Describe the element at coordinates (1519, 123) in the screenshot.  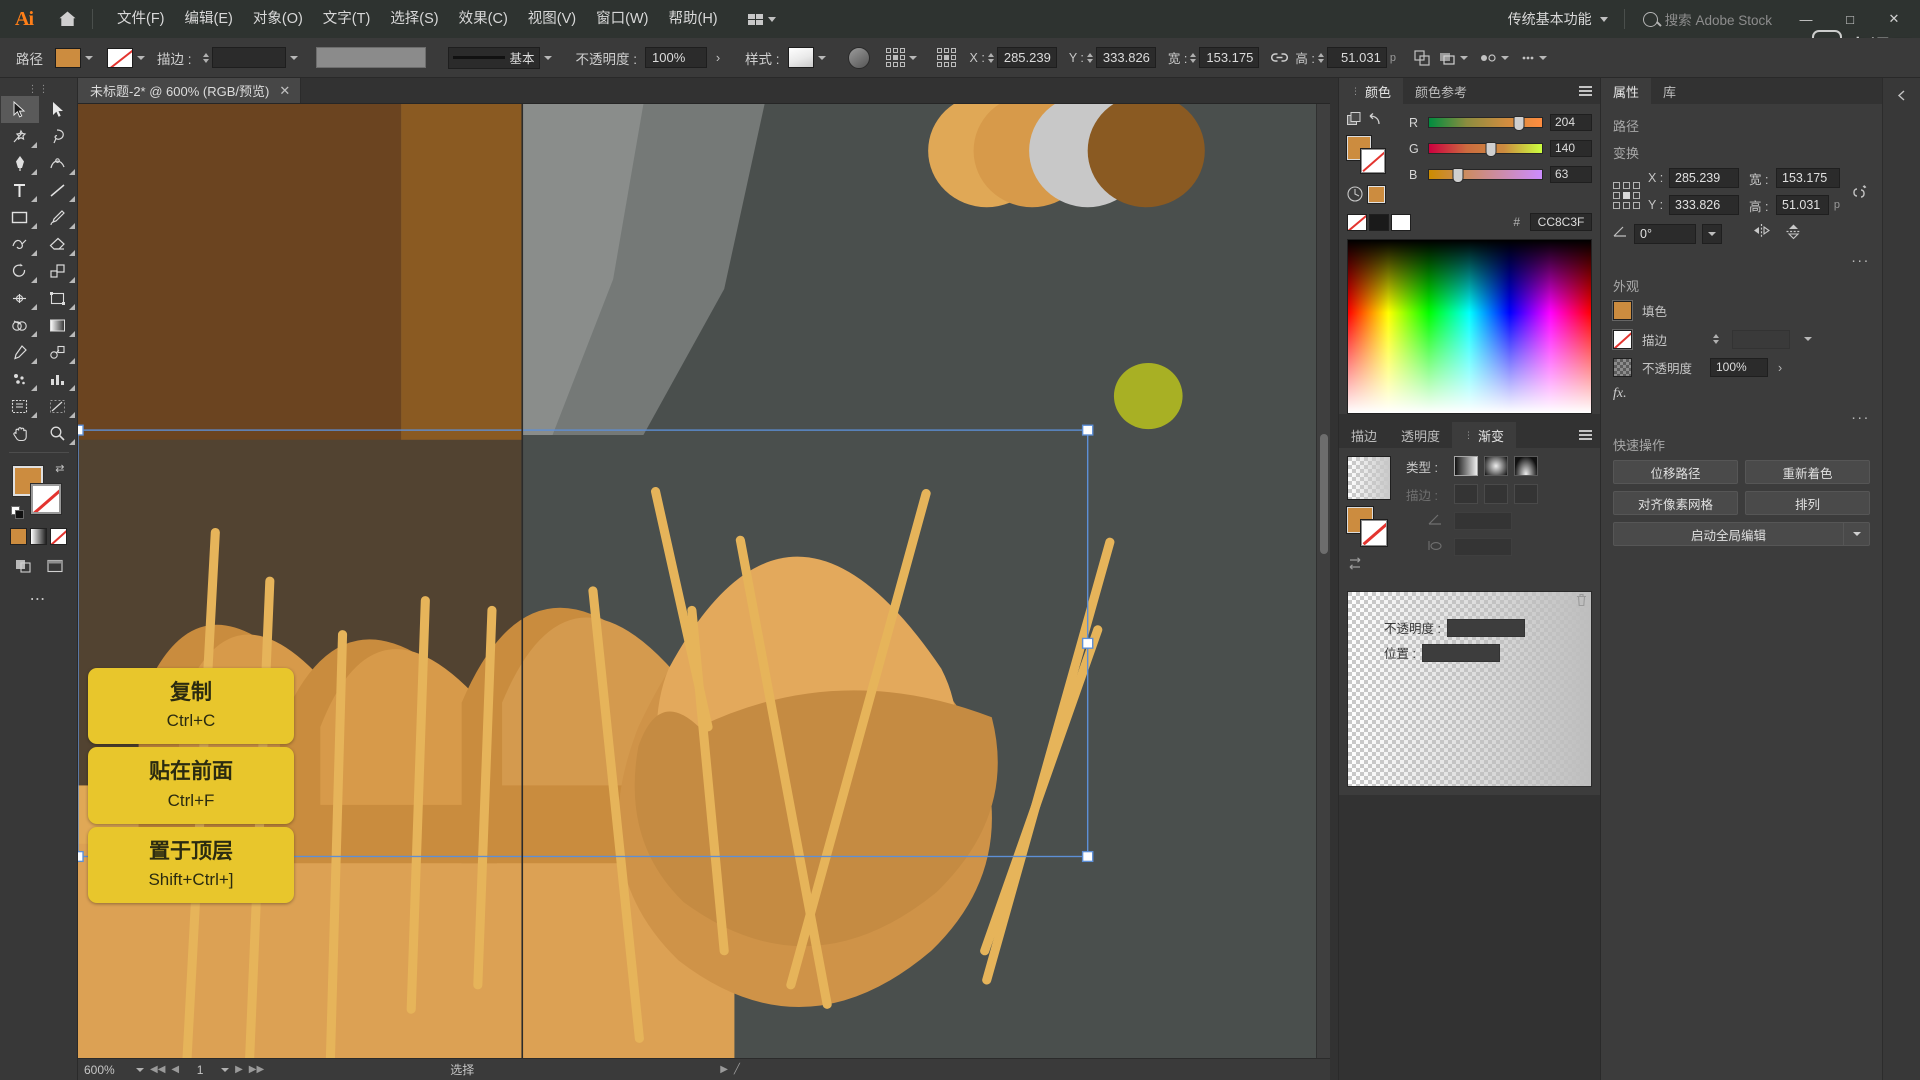
I see `slider-thumb-r` at that location.